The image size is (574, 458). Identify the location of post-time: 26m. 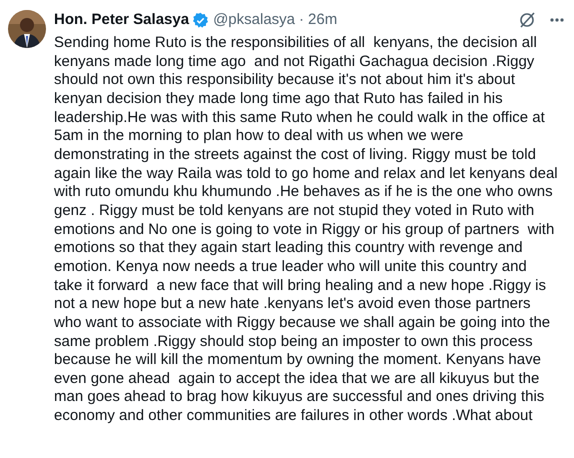
(323, 20).